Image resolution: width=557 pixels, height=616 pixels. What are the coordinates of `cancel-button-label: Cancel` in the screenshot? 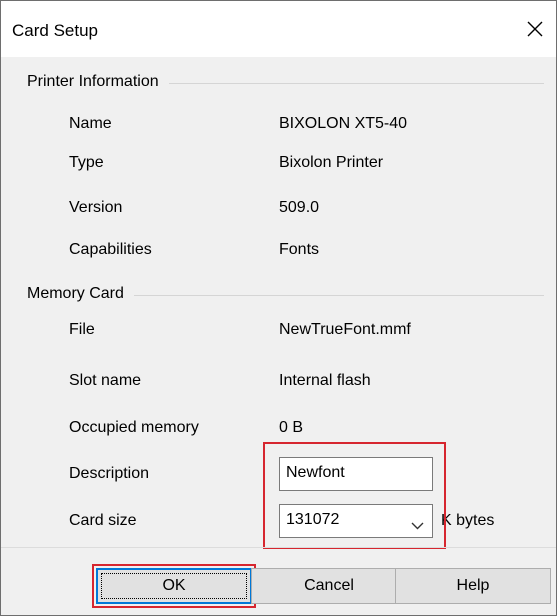 It's located at (329, 585).